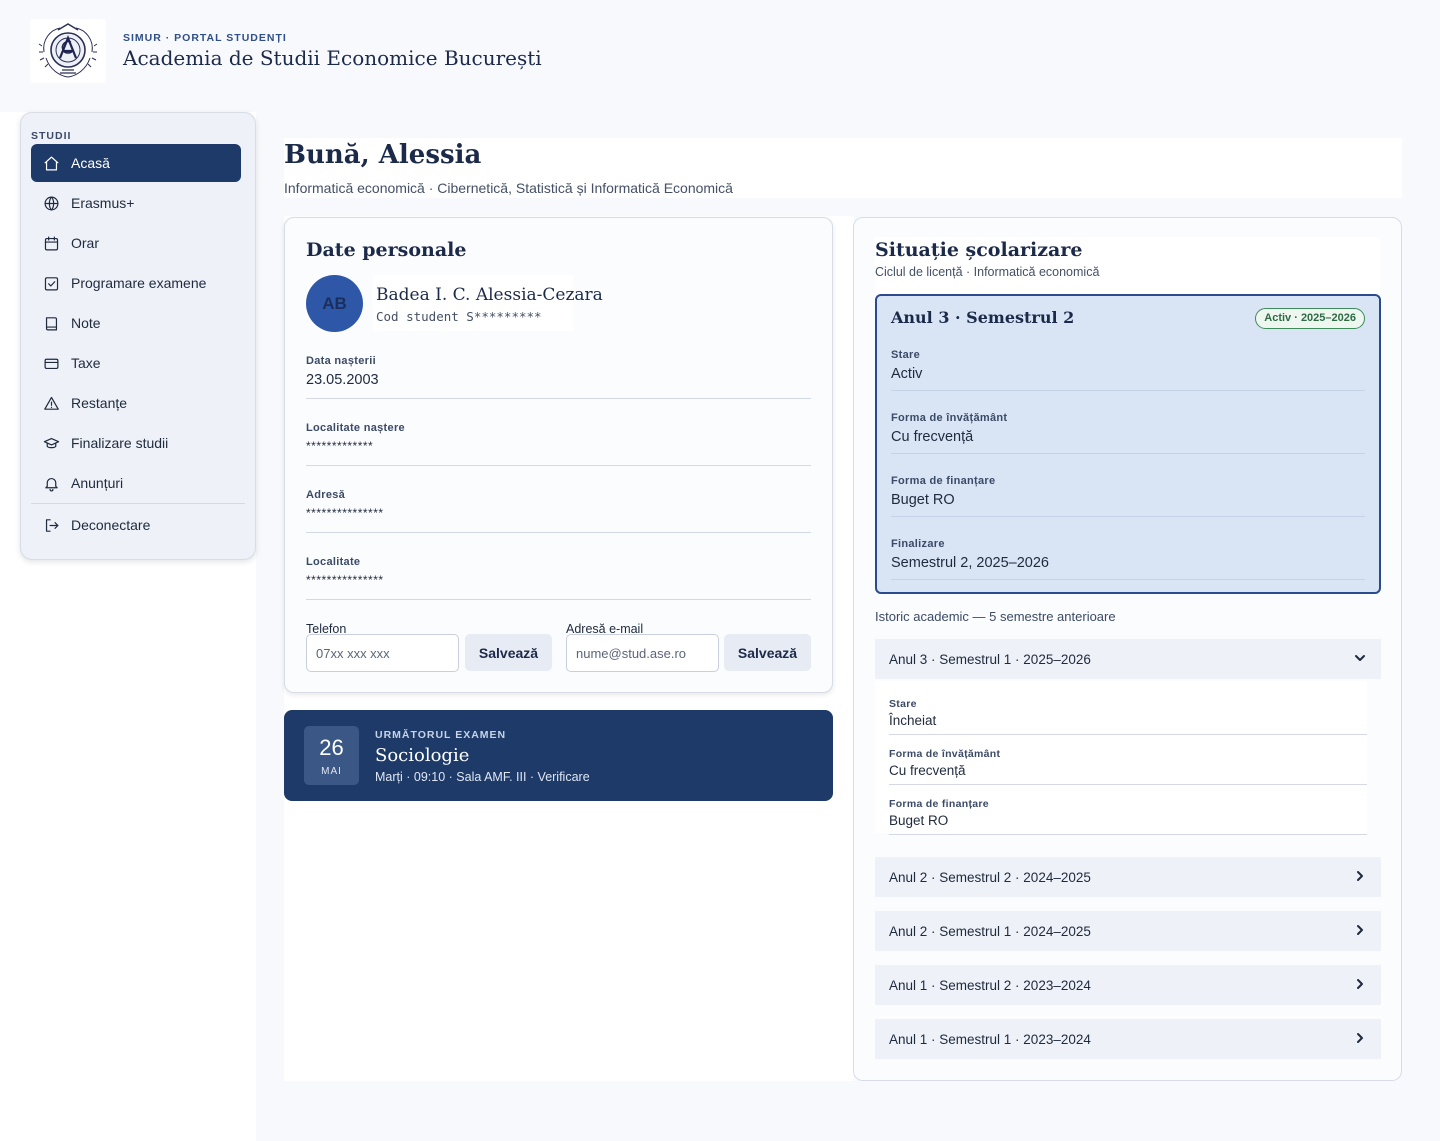 This screenshot has width=1440, height=1141. What do you see at coordinates (136, 243) in the screenshot?
I see `sidebar-item-orar: Orar` at bounding box center [136, 243].